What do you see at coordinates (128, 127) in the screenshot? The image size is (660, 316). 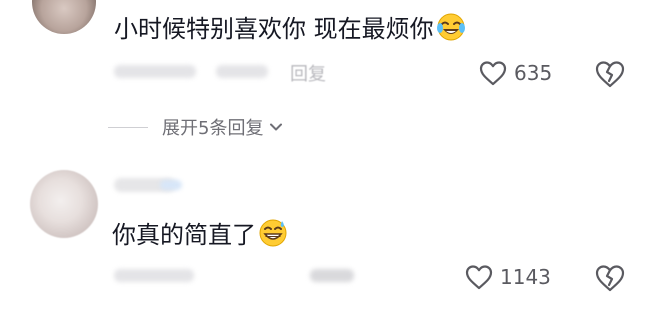 I see `divider` at bounding box center [128, 127].